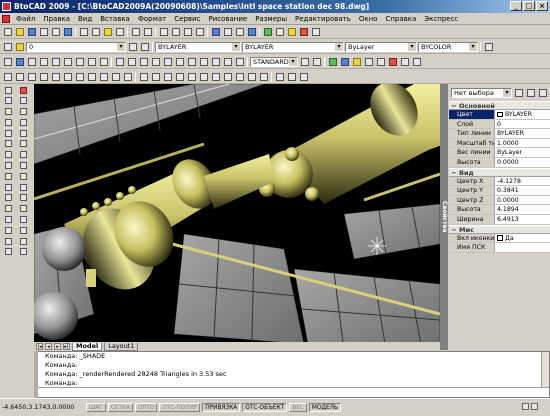 Image resolution: width=550 pixels, height=416 pixels. Describe the element at coordinates (215, 32) in the screenshot. I see `properties-icon` at that location.